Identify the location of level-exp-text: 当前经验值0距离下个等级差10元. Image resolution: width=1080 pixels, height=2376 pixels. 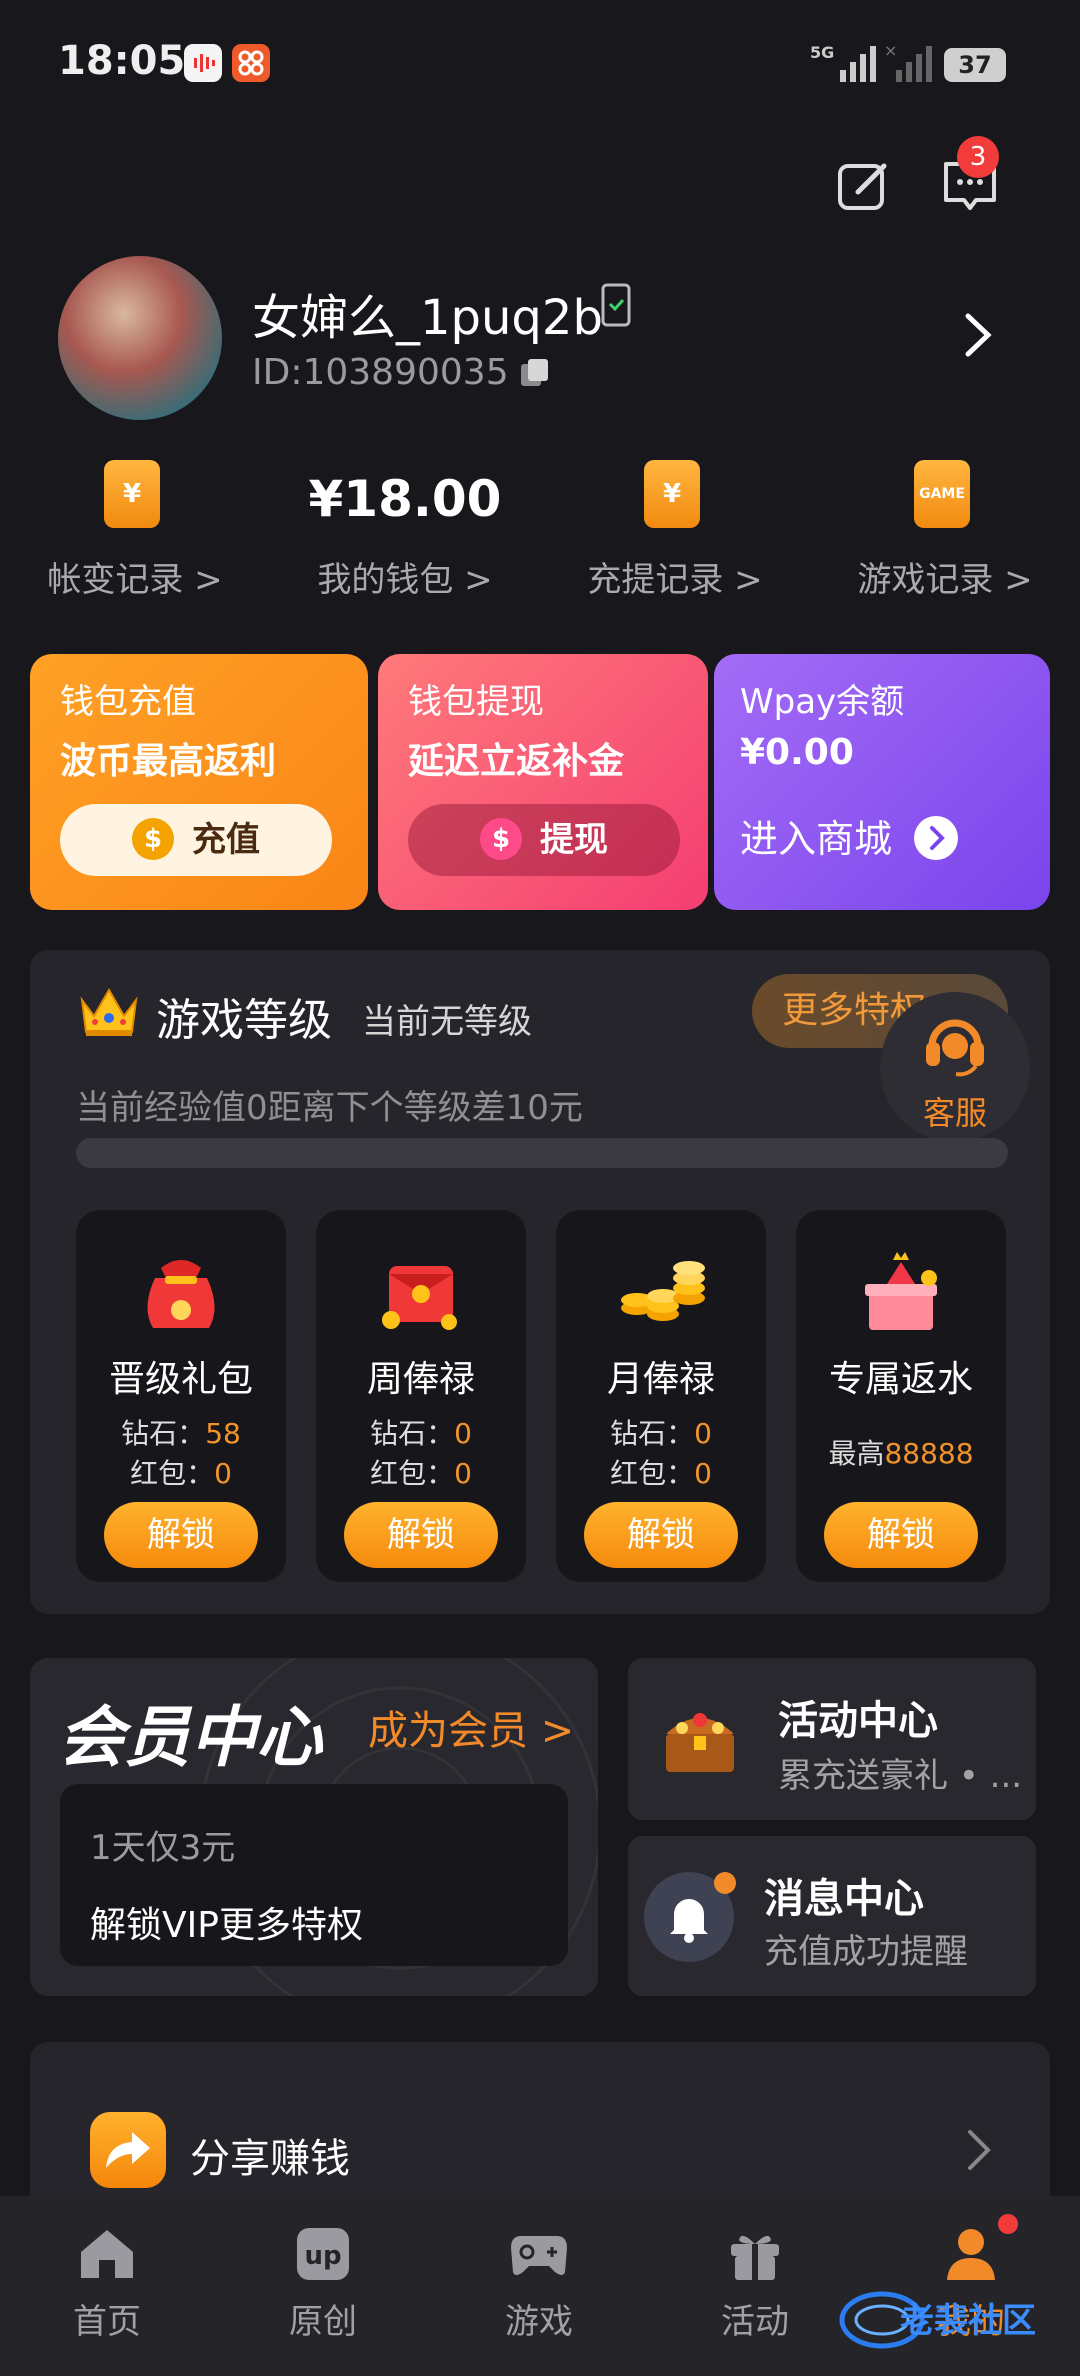
(329, 1108).